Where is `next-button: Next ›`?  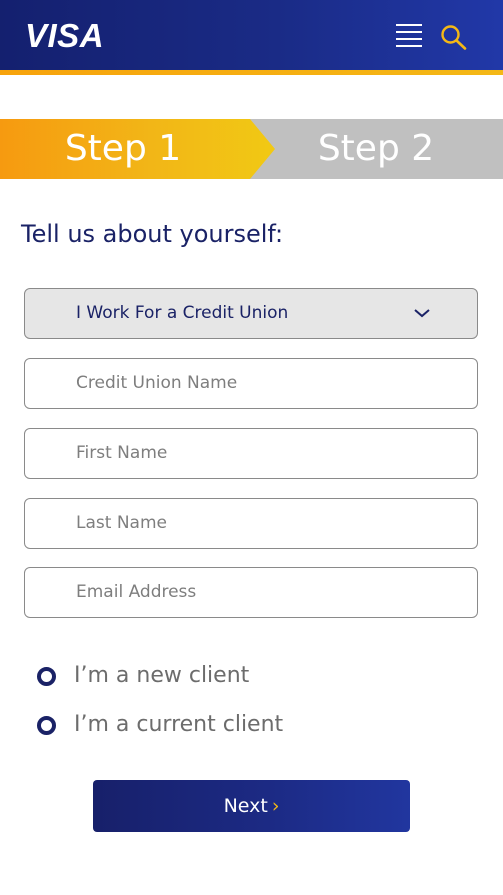 next-button: Next › is located at coordinates (251, 806).